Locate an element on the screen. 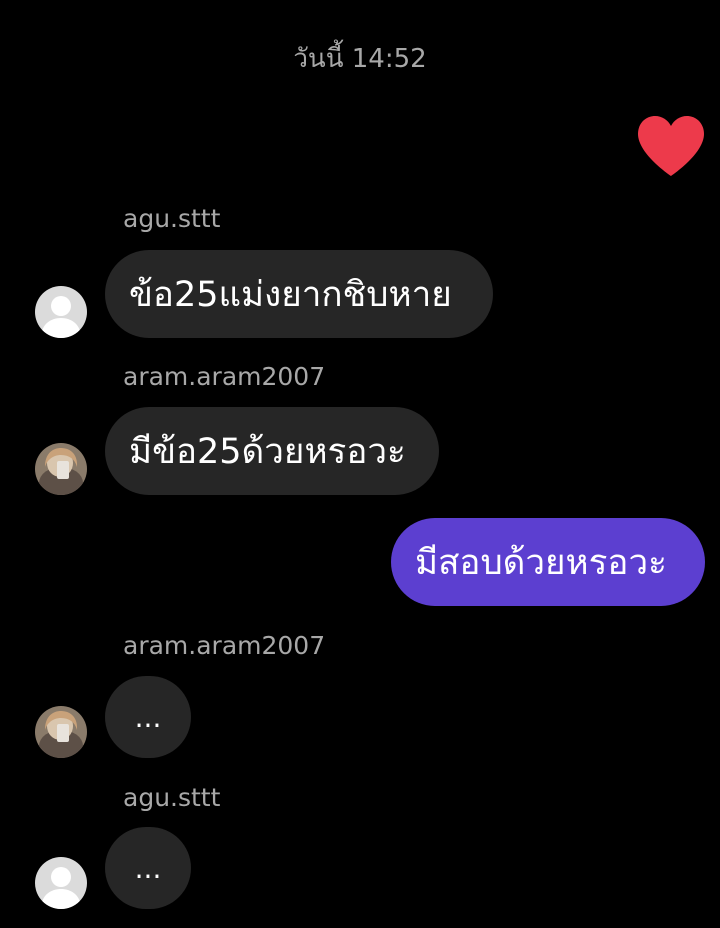 Image resolution: width=720 pixels, height=928 pixels. message-text: มีสอบด้วยหรอวะ is located at coordinates (541, 562).